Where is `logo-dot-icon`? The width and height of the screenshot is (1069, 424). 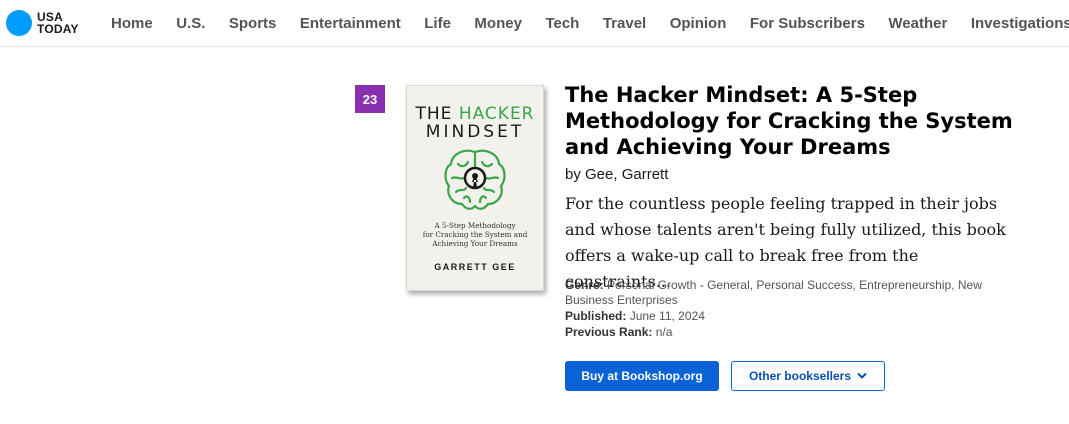 logo-dot-icon is located at coordinates (19, 23).